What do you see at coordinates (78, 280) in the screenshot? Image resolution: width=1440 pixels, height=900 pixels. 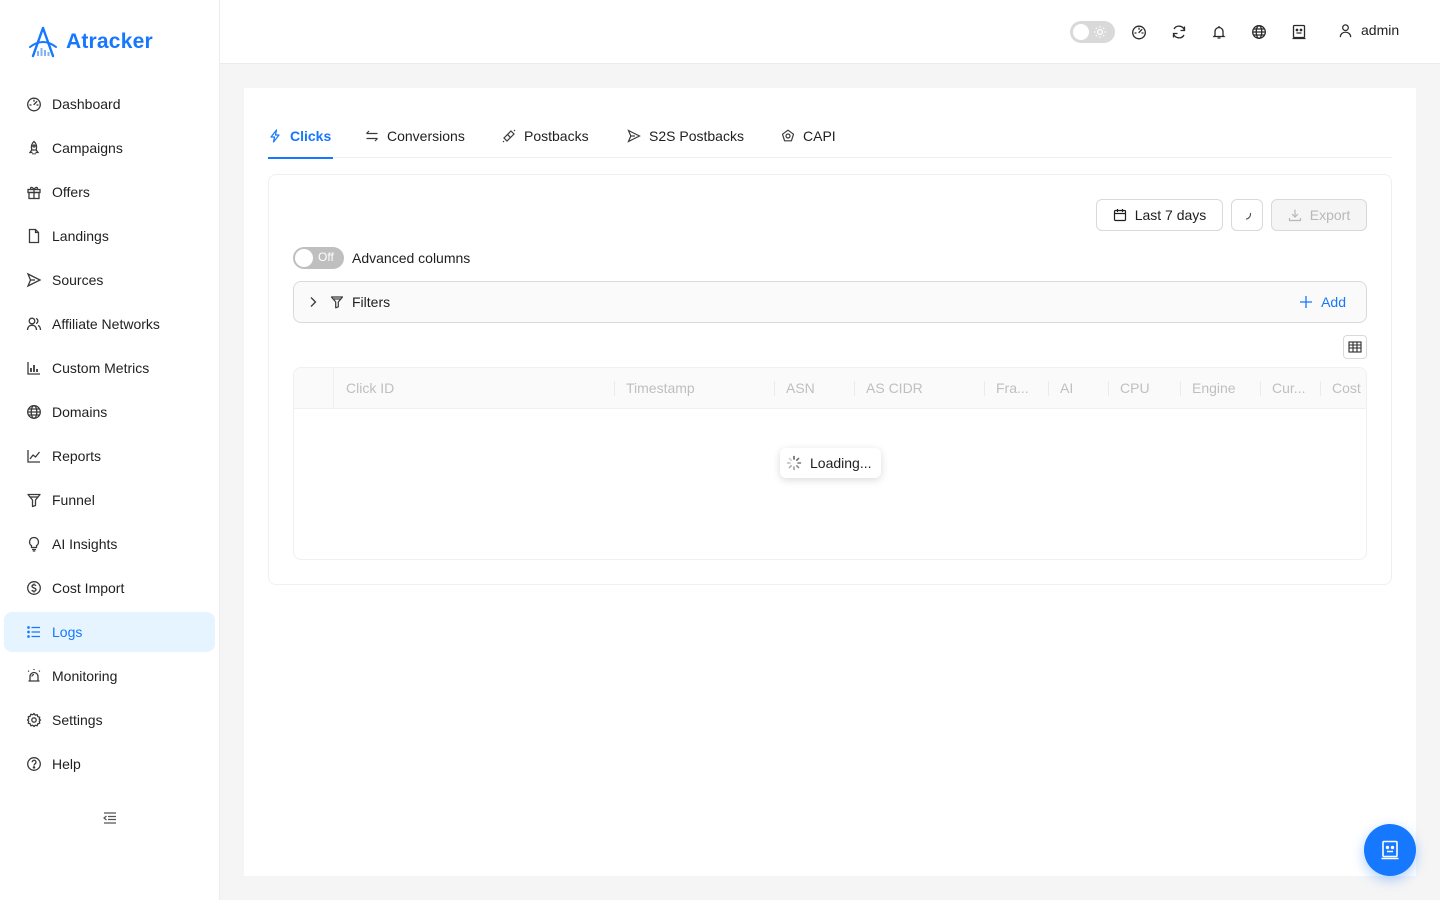 I see `sidebar-item-label: Sources` at bounding box center [78, 280].